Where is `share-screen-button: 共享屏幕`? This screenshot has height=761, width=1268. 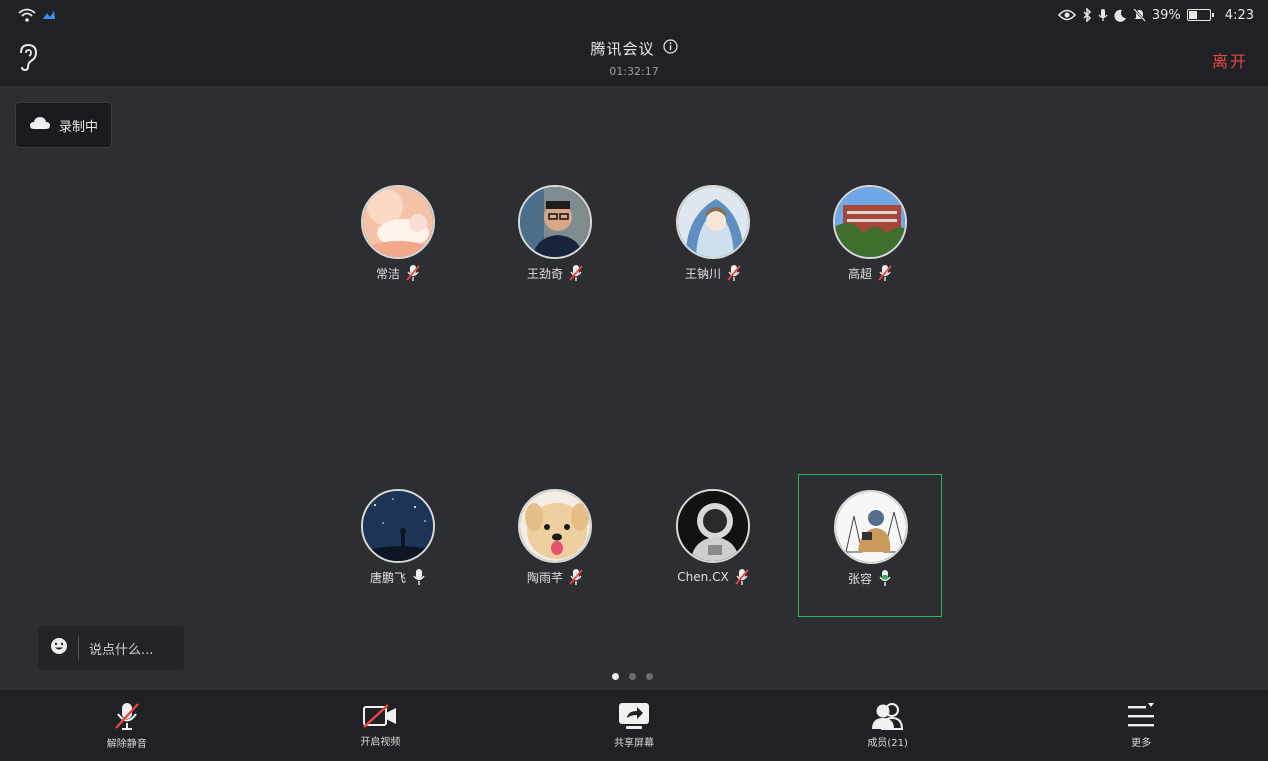
share-screen-button: 共享屏幕 is located at coordinates (634, 725).